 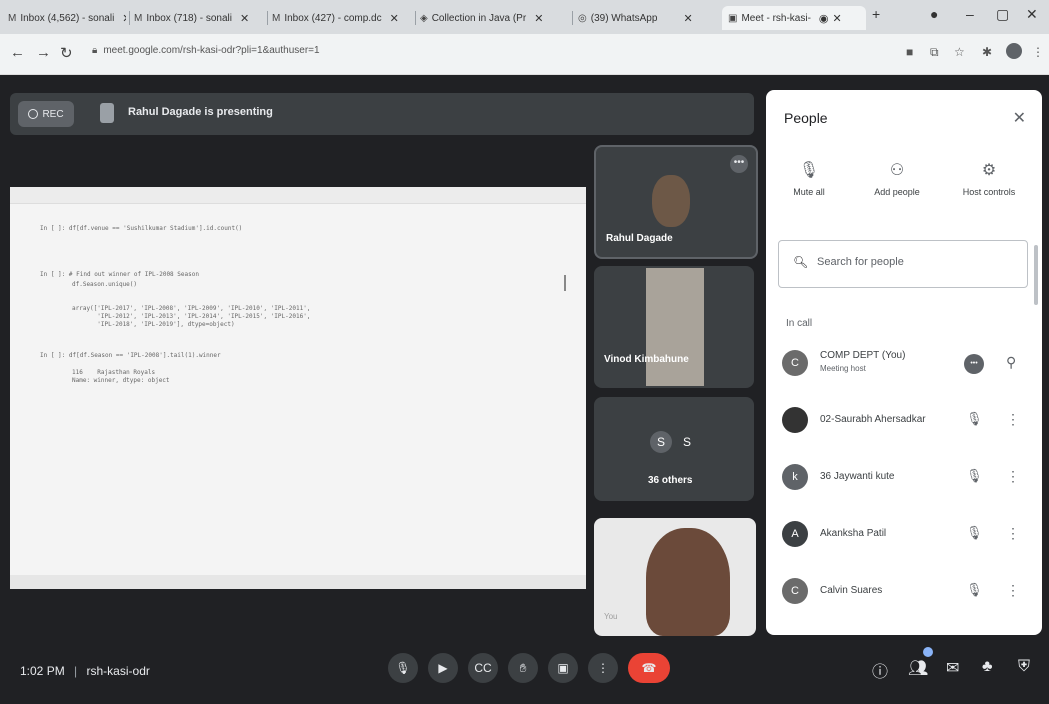 I want to click on bookmark-star-icon: ☆, so click(x=959, y=52).